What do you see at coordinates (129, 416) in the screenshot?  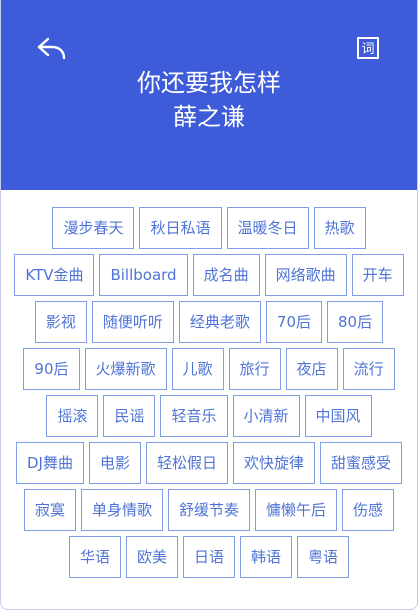 I see `tag-button: 民谣` at bounding box center [129, 416].